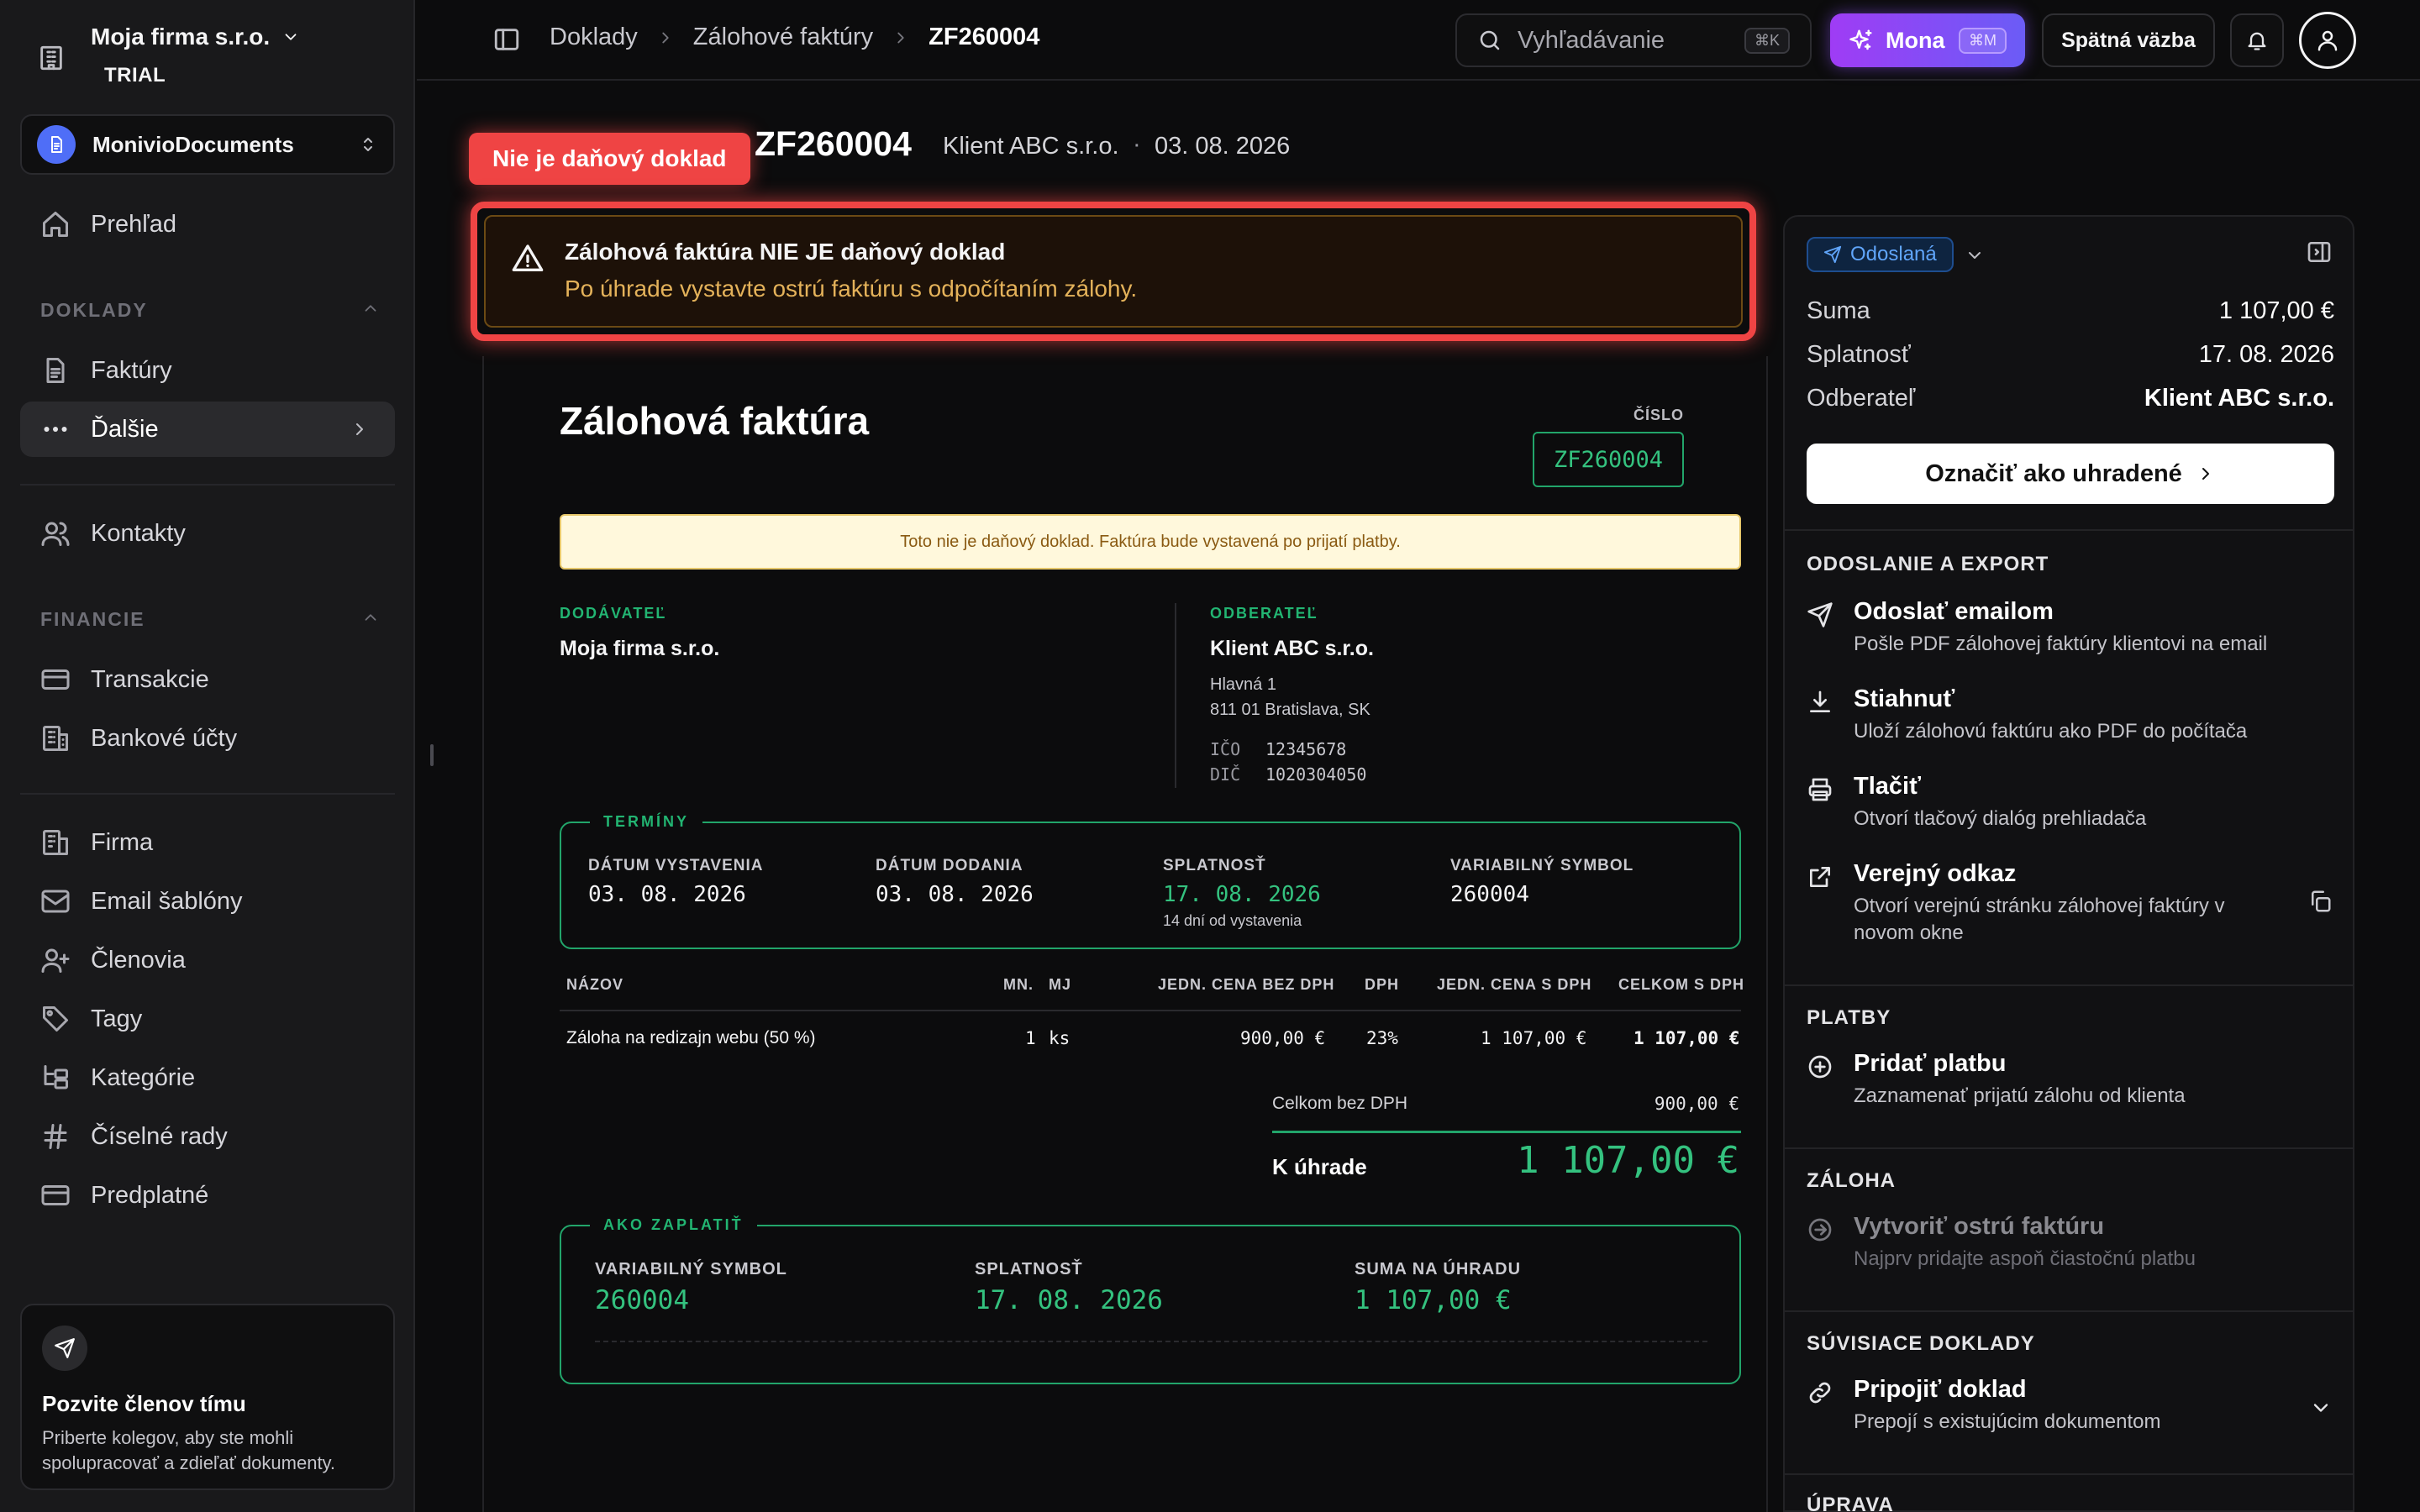 Image resolution: width=2420 pixels, height=1512 pixels. Describe the element at coordinates (507, 39) in the screenshot. I see `panel-left-icon` at that location.